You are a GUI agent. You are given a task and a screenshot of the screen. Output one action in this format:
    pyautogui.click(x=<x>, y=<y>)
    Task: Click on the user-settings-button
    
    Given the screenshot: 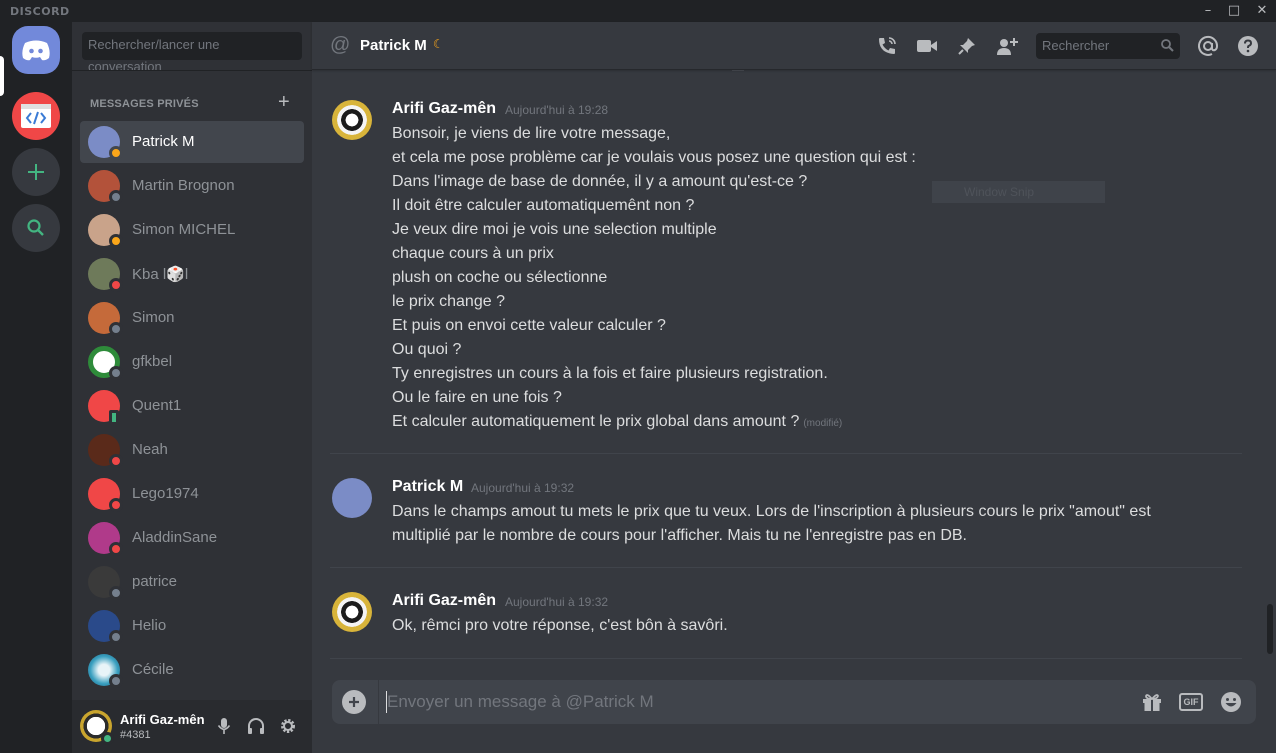 What is the action you would take?
    pyautogui.click(x=288, y=726)
    